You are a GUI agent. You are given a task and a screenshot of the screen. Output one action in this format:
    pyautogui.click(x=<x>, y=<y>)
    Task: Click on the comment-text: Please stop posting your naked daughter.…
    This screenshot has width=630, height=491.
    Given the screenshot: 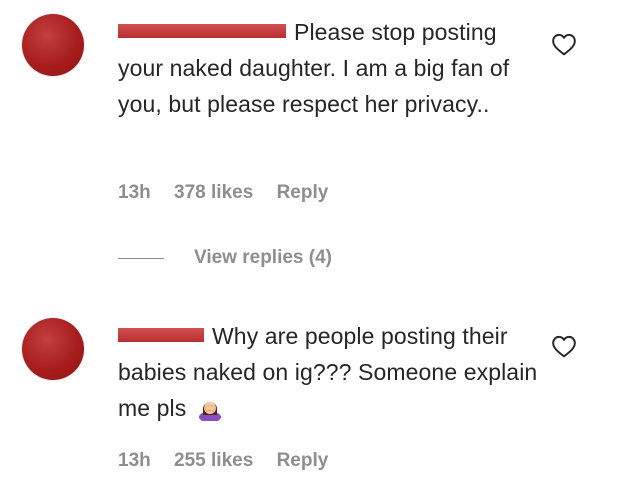 What is the action you would take?
    pyautogui.click(x=328, y=68)
    